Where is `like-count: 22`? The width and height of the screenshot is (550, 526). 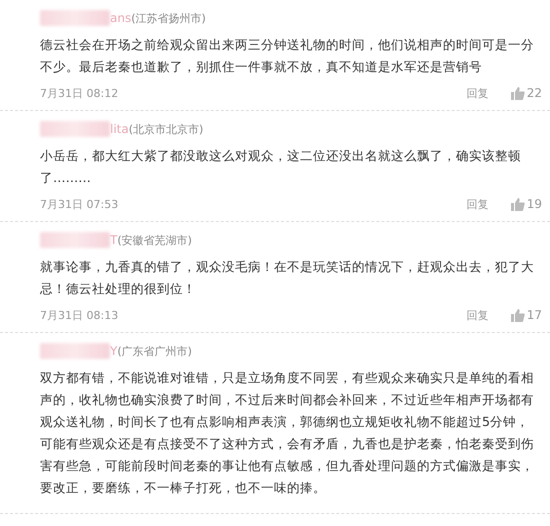 like-count: 22 is located at coordinates (534, 93).